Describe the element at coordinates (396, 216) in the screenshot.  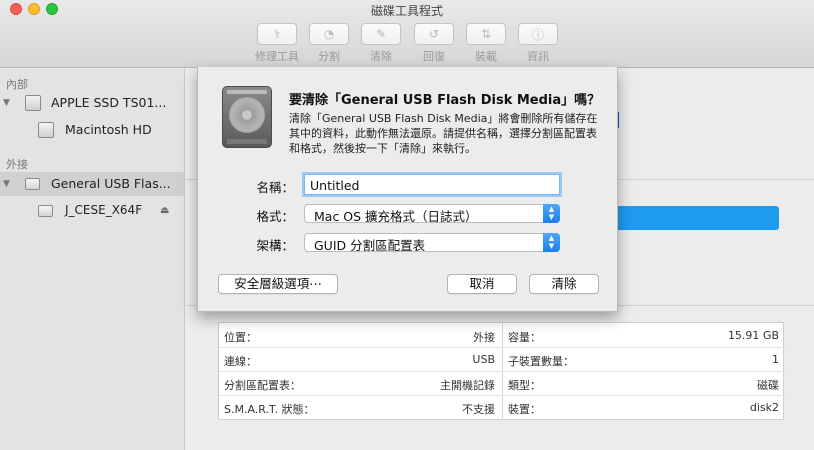
I see `format-popup-value: Mac OS 擴充格式（日誌式）` at that location.